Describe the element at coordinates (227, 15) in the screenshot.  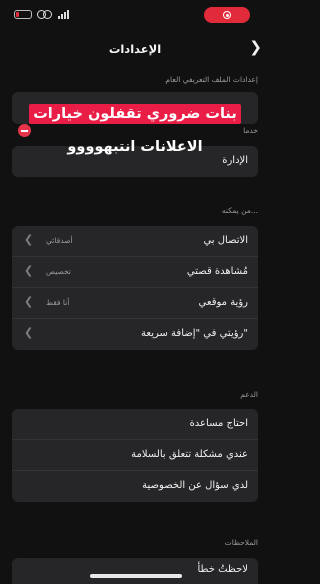
I see `screen-recording-icon` at that location.